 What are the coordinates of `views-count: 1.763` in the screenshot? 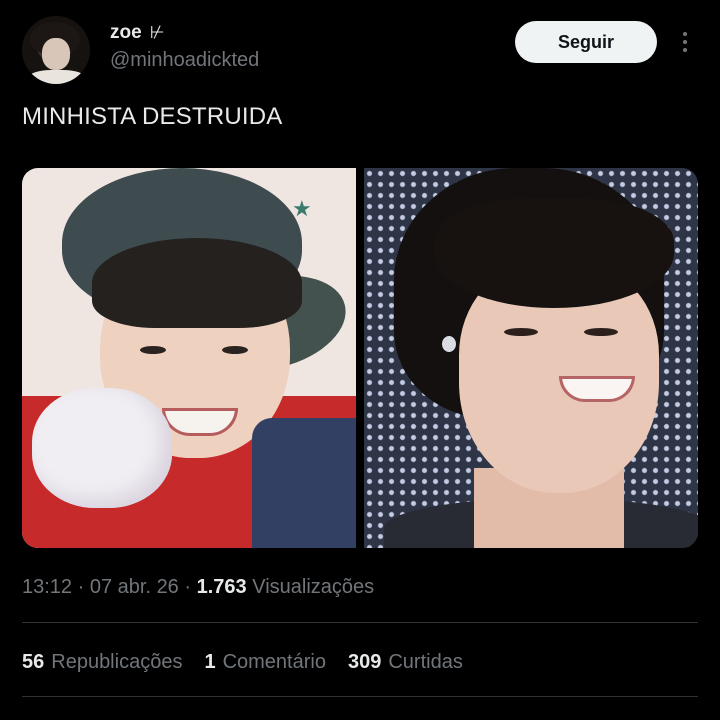 It's located at (221, 587).